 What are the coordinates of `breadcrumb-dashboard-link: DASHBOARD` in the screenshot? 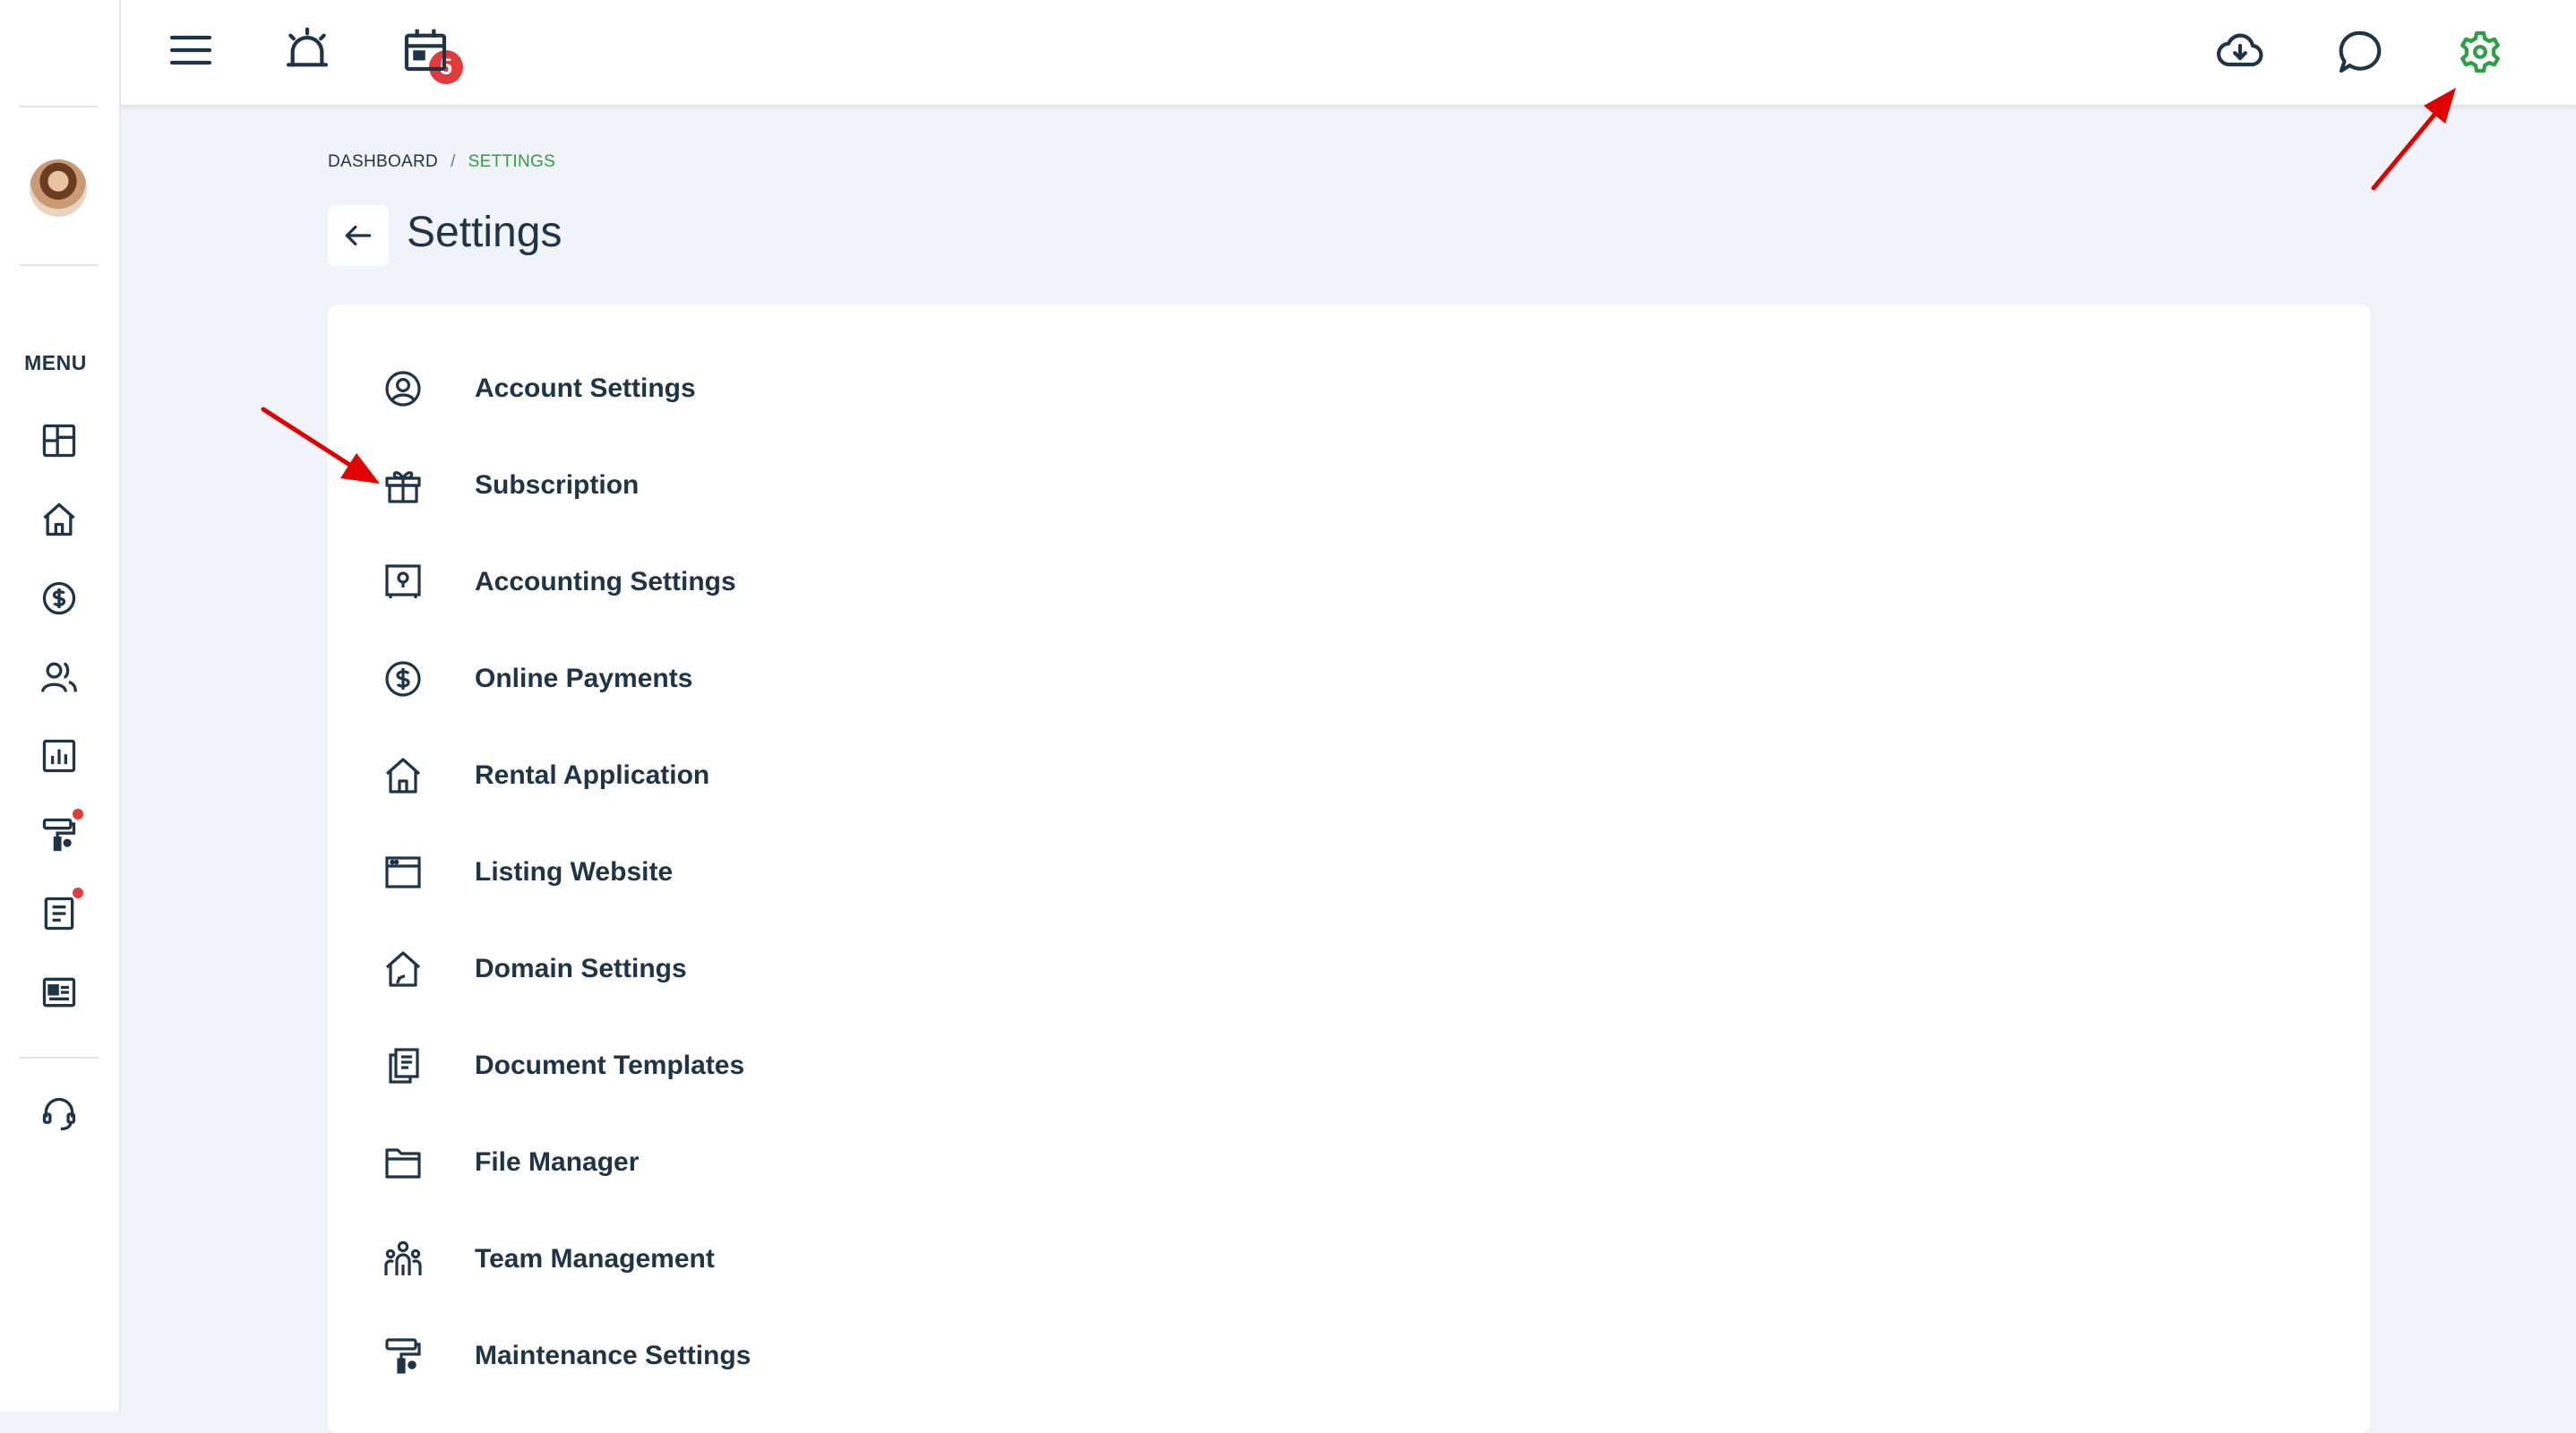 It's located at (383, 161).